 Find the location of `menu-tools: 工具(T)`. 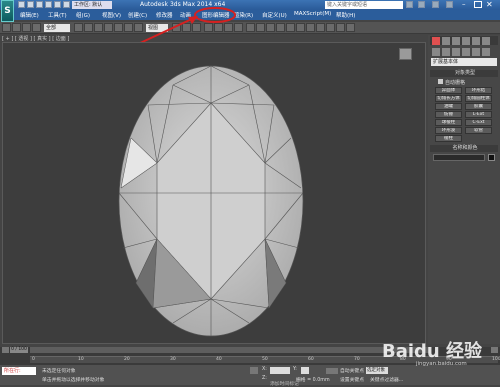

menu-tools: 工具(T) is located at coordinates (57, 15).